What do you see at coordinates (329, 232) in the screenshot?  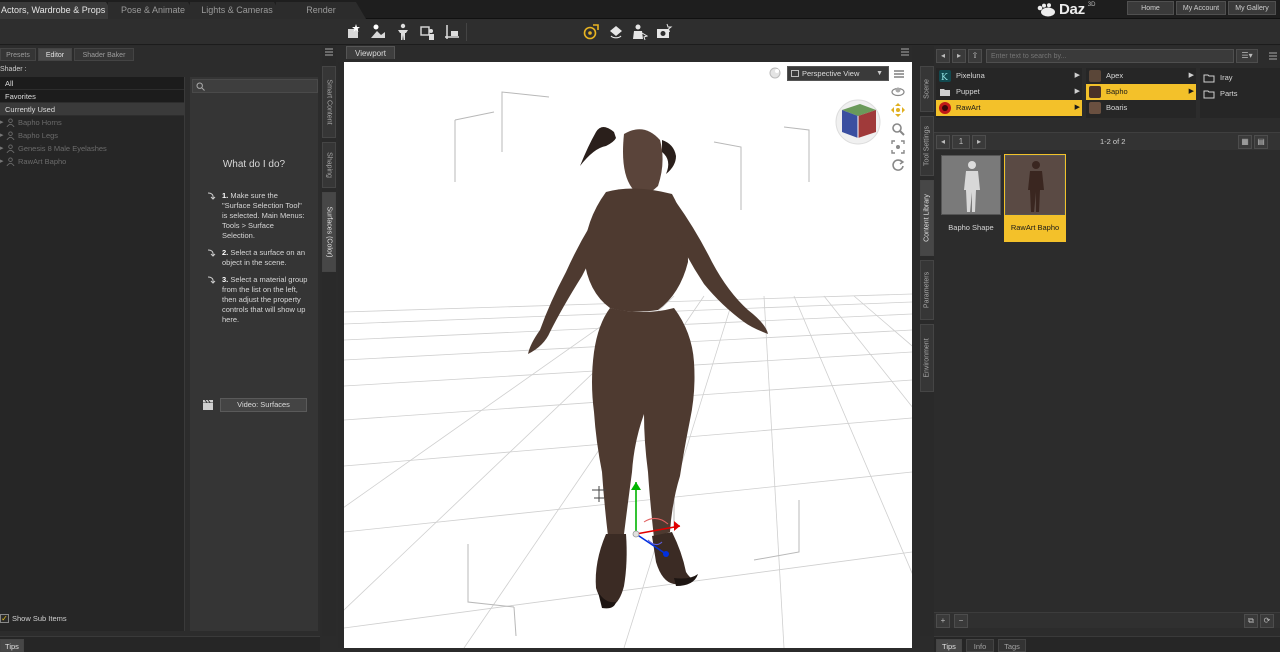 I see `tab-surfaces-color: Surfaces (Color)` at bounding box center [329, 232].